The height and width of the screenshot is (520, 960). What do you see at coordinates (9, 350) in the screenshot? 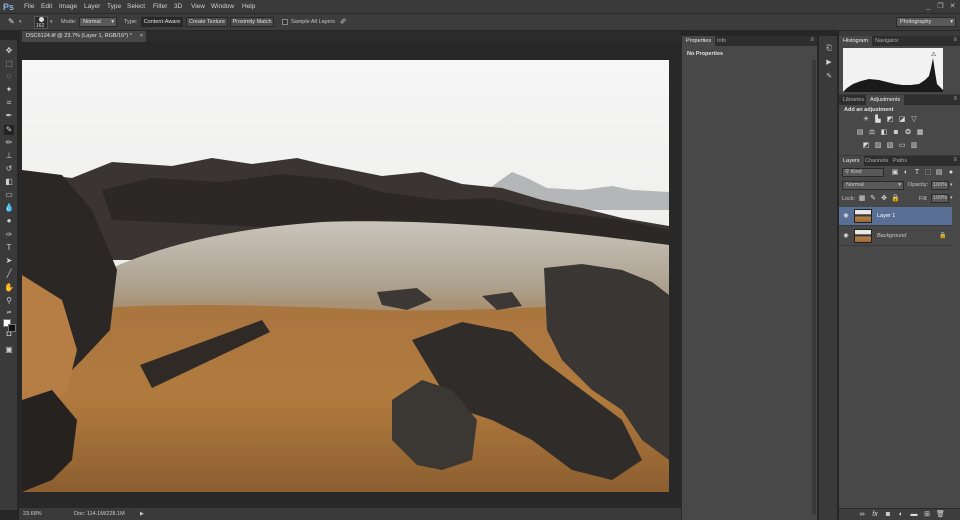
I see `screen-mode-icon: ▣` at bounding box center [9, 350].